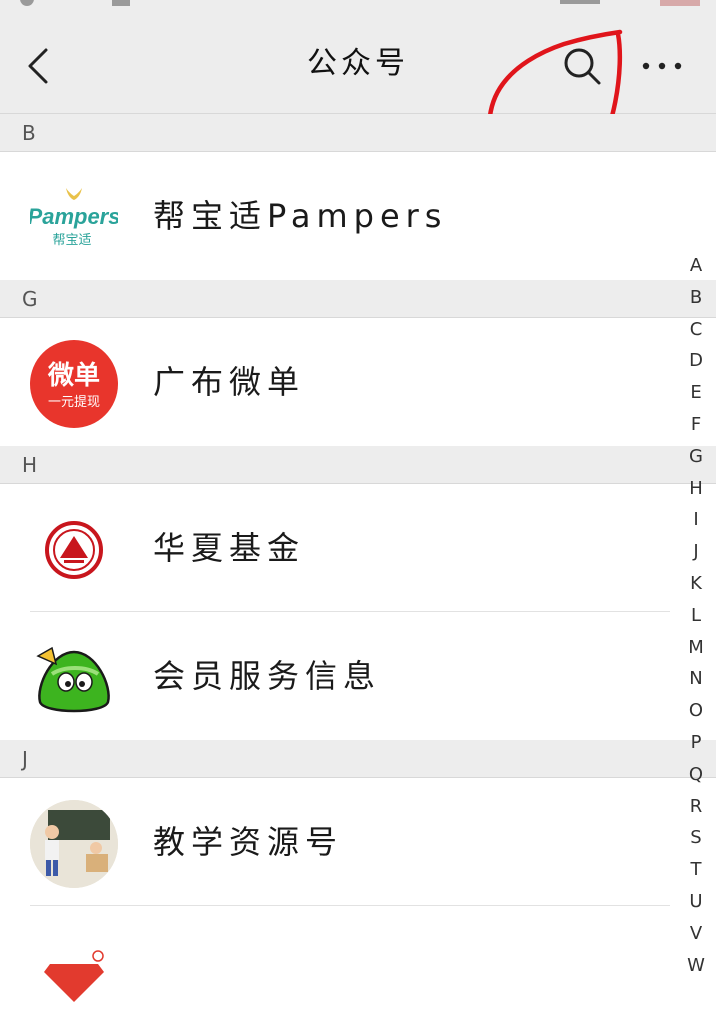  I want to click on pampers-logo: Pampers 帮宝适, so click(74, 218).